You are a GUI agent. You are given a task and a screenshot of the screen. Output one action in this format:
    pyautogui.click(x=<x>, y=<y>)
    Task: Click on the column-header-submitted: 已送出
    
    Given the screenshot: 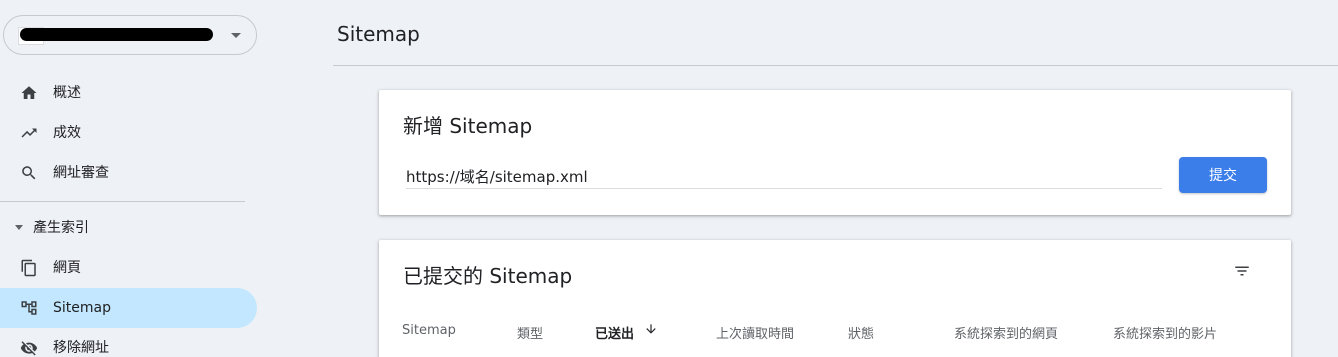 What is the action you would take?
    pyautogui.click(x=614, y=332)
    